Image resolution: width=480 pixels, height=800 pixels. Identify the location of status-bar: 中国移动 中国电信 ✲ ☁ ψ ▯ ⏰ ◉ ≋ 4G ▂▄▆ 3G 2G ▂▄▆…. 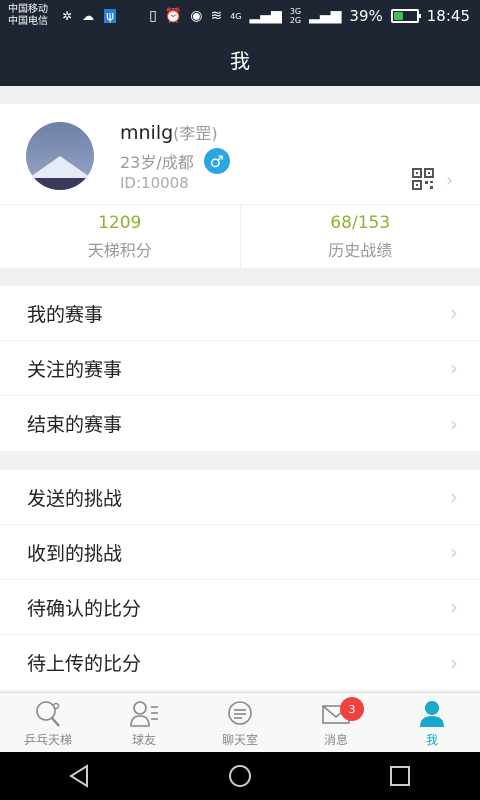
(240, 16).